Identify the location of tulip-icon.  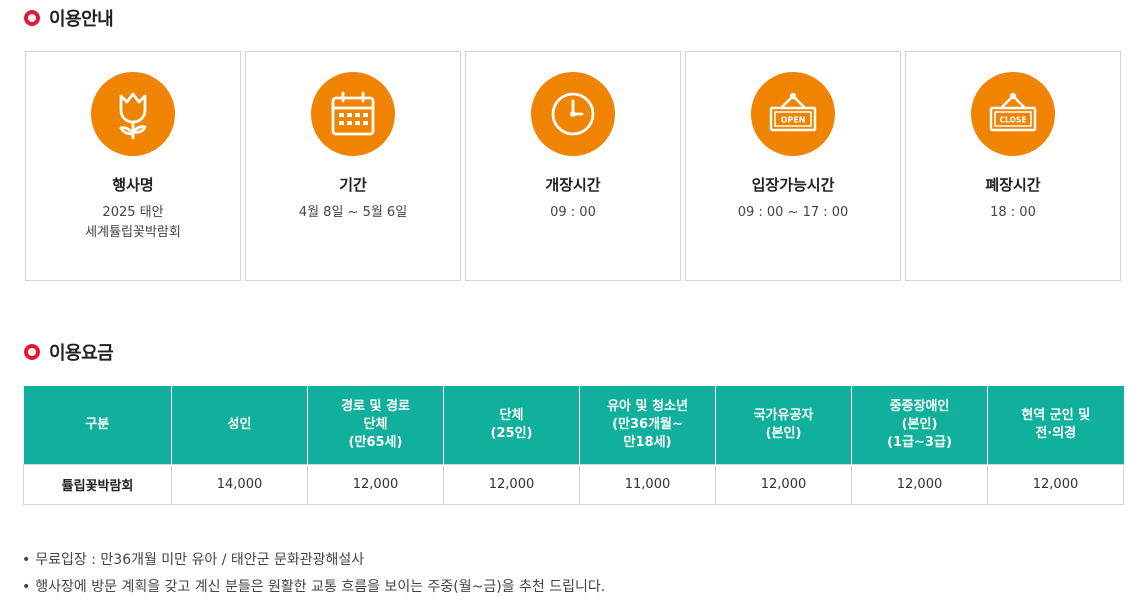
(133, 114).